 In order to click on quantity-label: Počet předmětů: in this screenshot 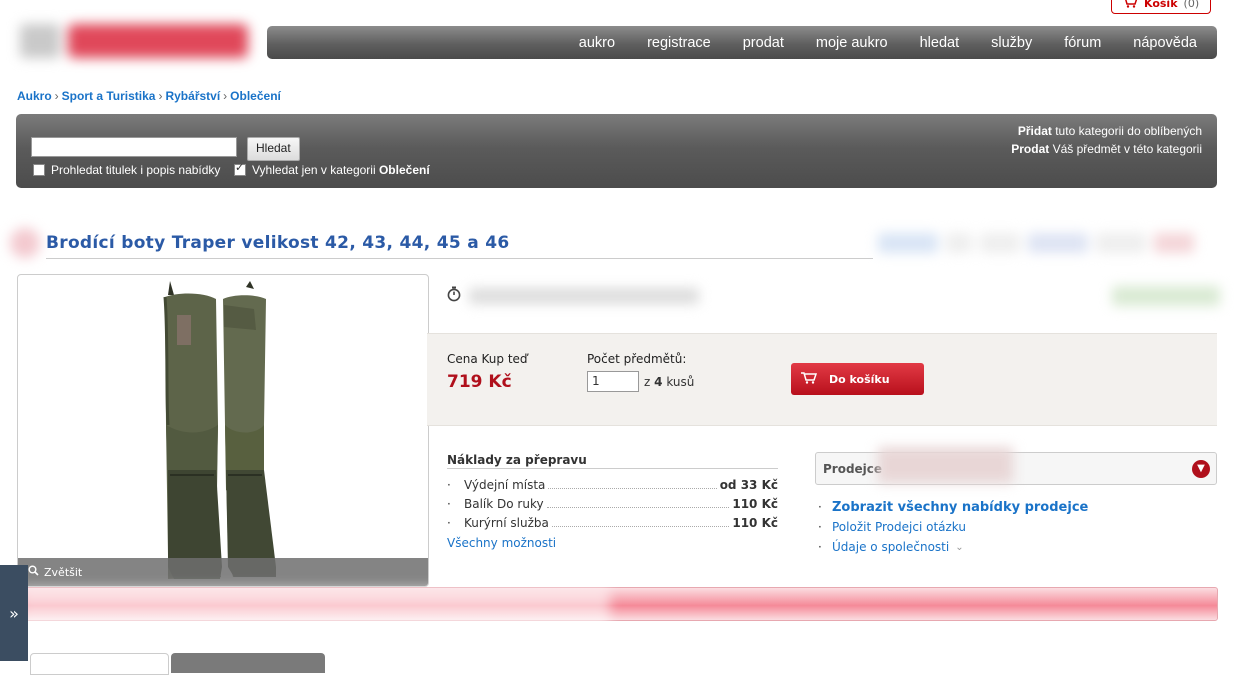, I will do `click(637, 359)`.